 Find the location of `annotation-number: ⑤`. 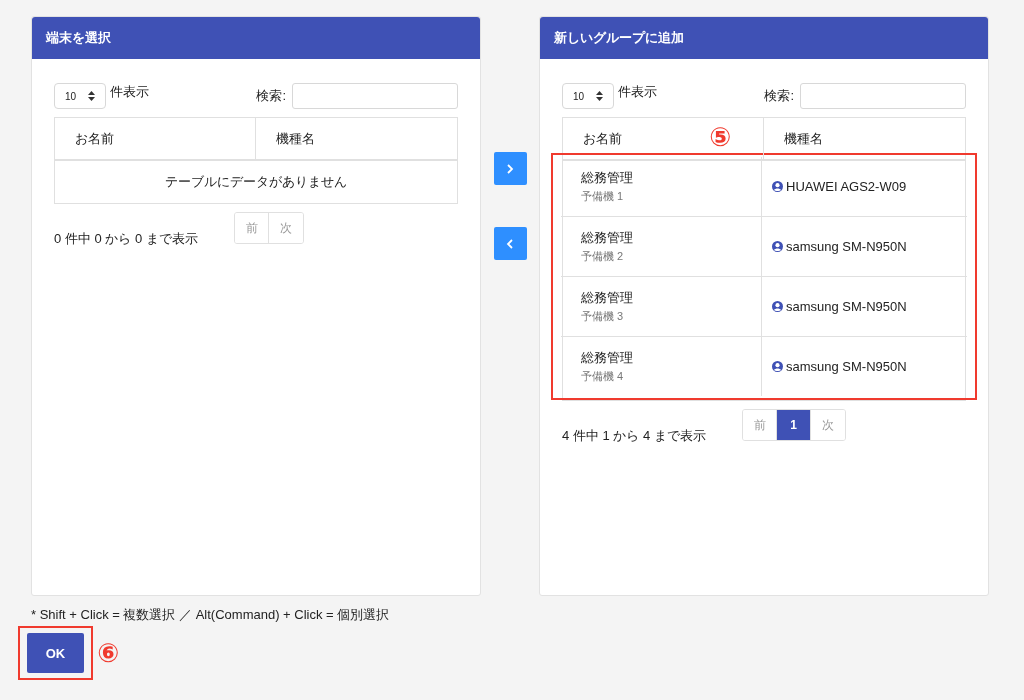

annotation-number: ⑤ is located at coordinates (720, 137).